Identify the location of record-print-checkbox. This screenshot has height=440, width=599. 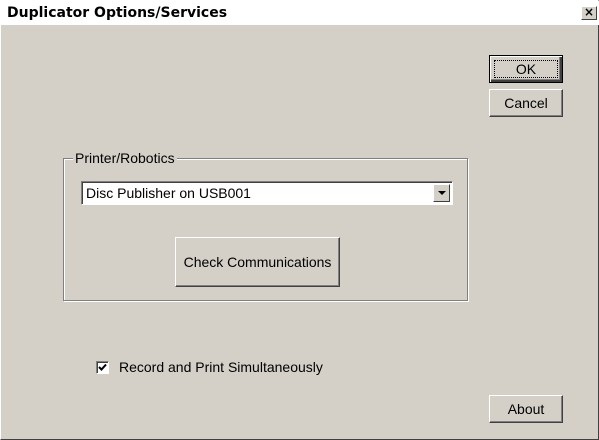
(102, 367).